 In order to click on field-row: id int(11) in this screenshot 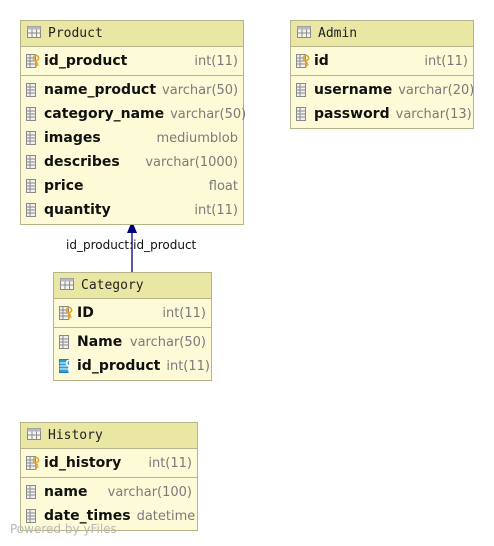, I will do `click(382, 61)`.